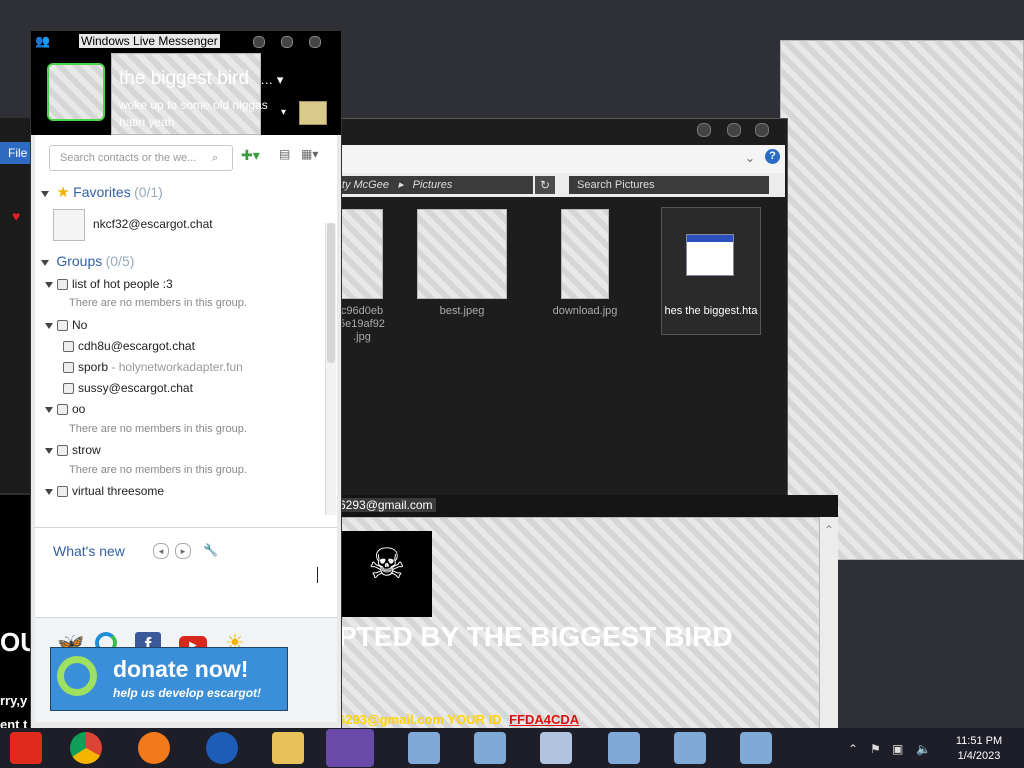  I want to click on breadcrumb-item-user: ilty McGee, so click(363, 185).